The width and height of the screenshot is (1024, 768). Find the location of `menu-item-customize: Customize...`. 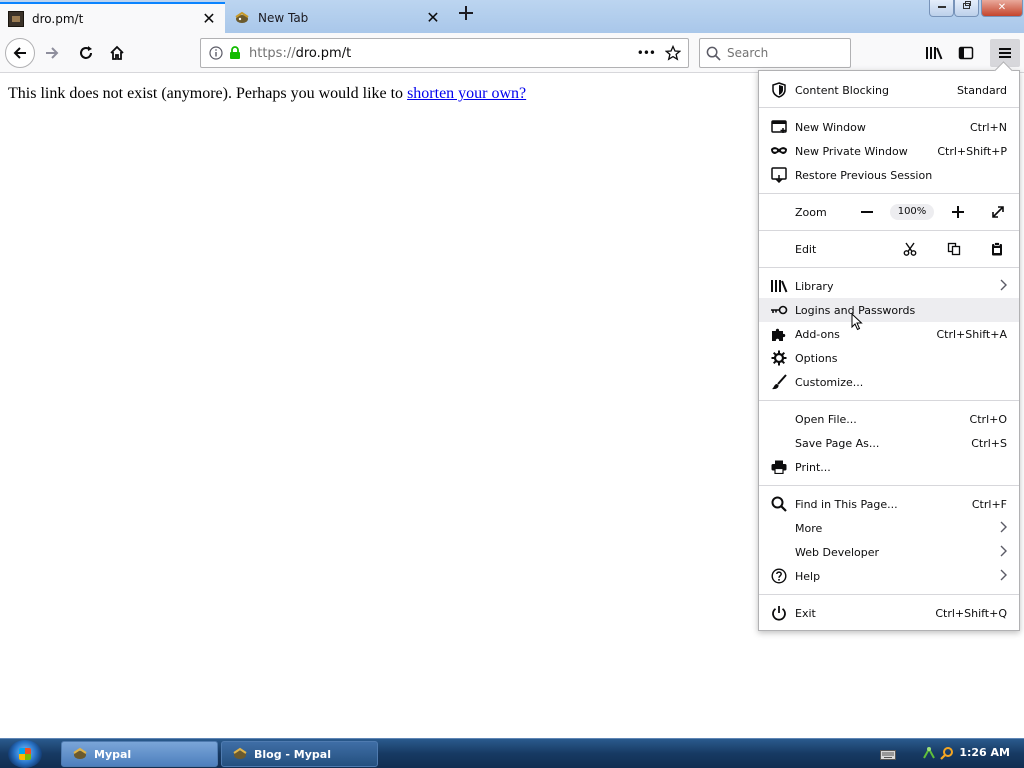

menu-item-customize: Customize... is located at coordinates (889, 382).